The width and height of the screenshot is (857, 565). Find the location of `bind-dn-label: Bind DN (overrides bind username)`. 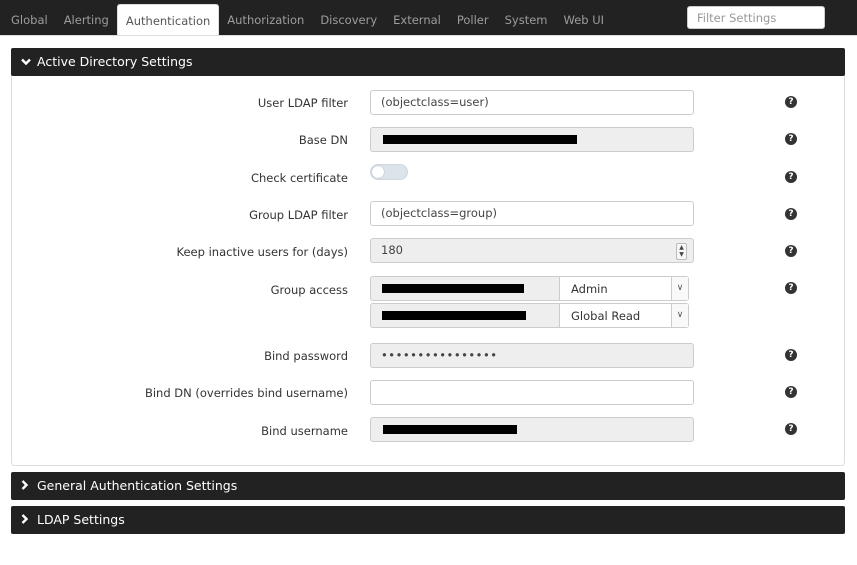

bind-dn-label: Bind DN (overrides bind username) is located at coordinates (246, 393).